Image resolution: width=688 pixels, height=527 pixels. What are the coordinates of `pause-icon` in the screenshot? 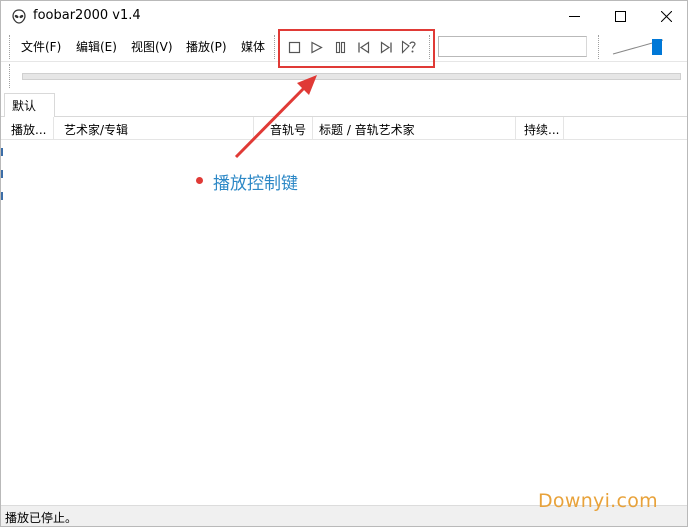 It's located at (340, 47).